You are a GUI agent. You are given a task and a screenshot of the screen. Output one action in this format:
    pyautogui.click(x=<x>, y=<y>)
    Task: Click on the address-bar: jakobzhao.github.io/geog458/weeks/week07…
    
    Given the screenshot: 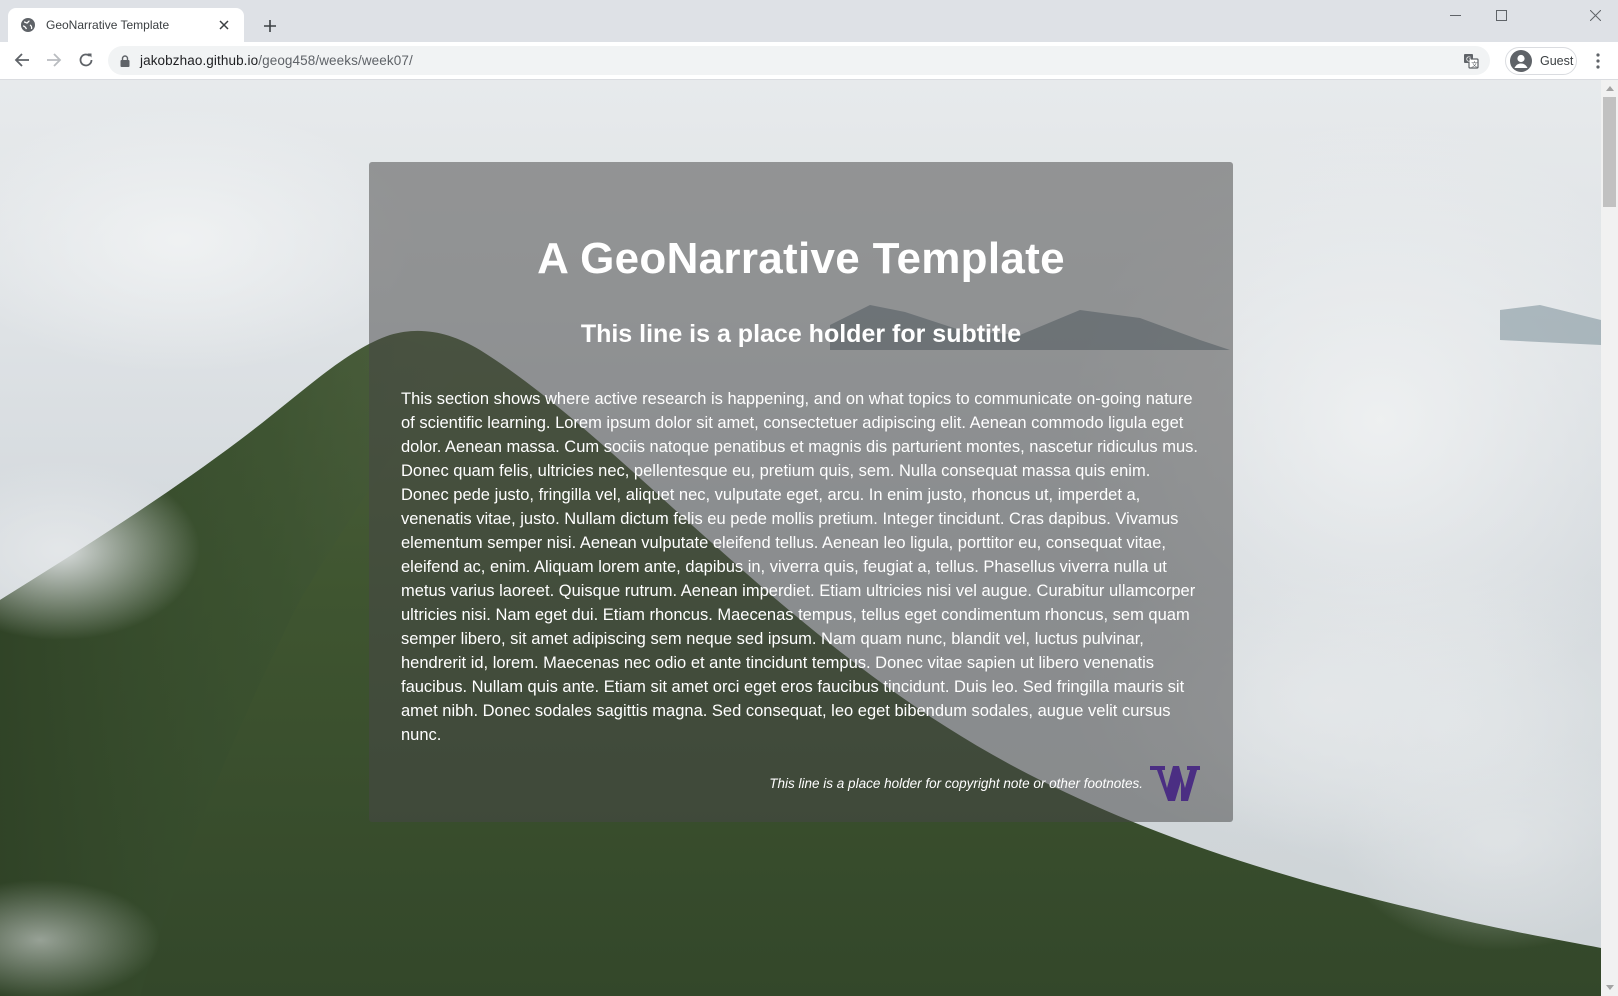 What is the action you would take?
    pyautogui.click(x=799, y=60)
    